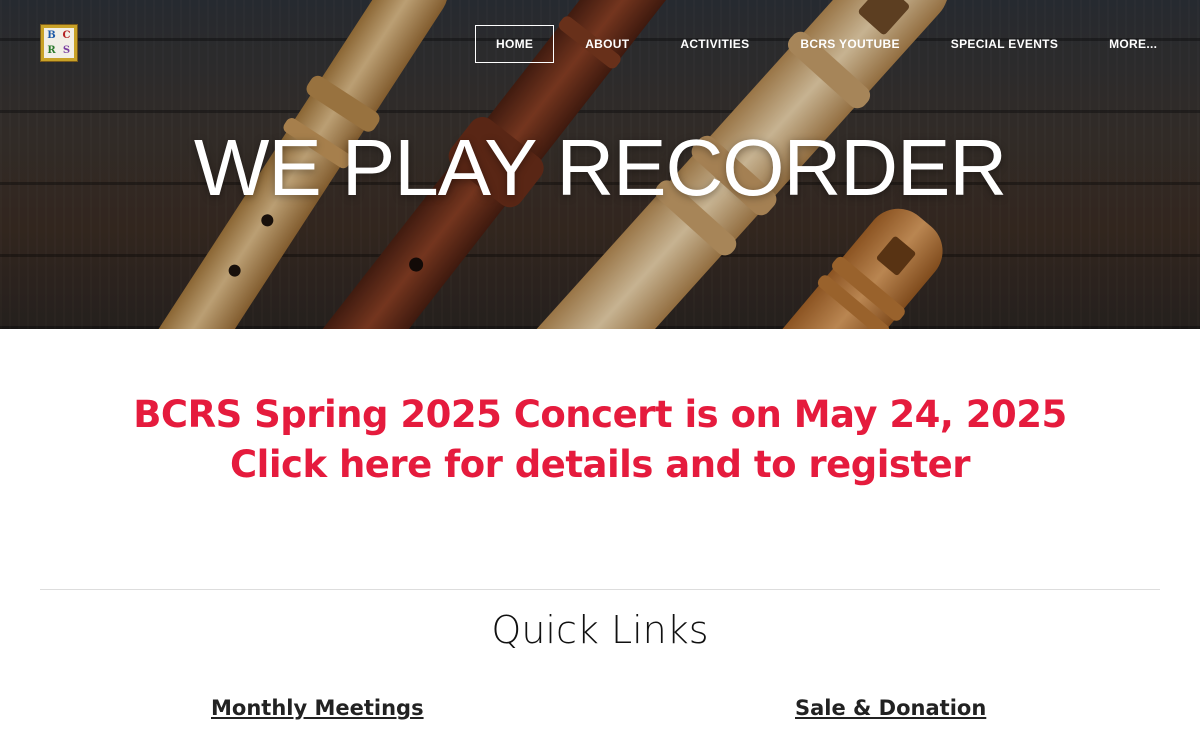 The image size is (1200, 740). Describe the element at coordinates (66, 35) in the screenshot. I see `logo-letter-c: C` at that location.